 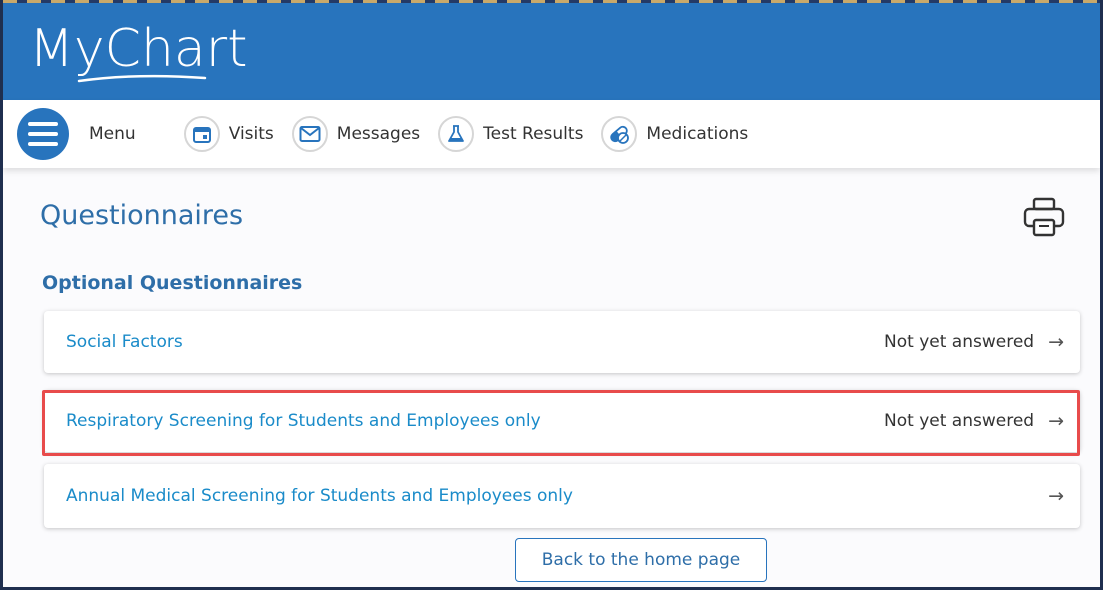 I want to click on nav-messages-label: Messages, so click(x=378, y=134).